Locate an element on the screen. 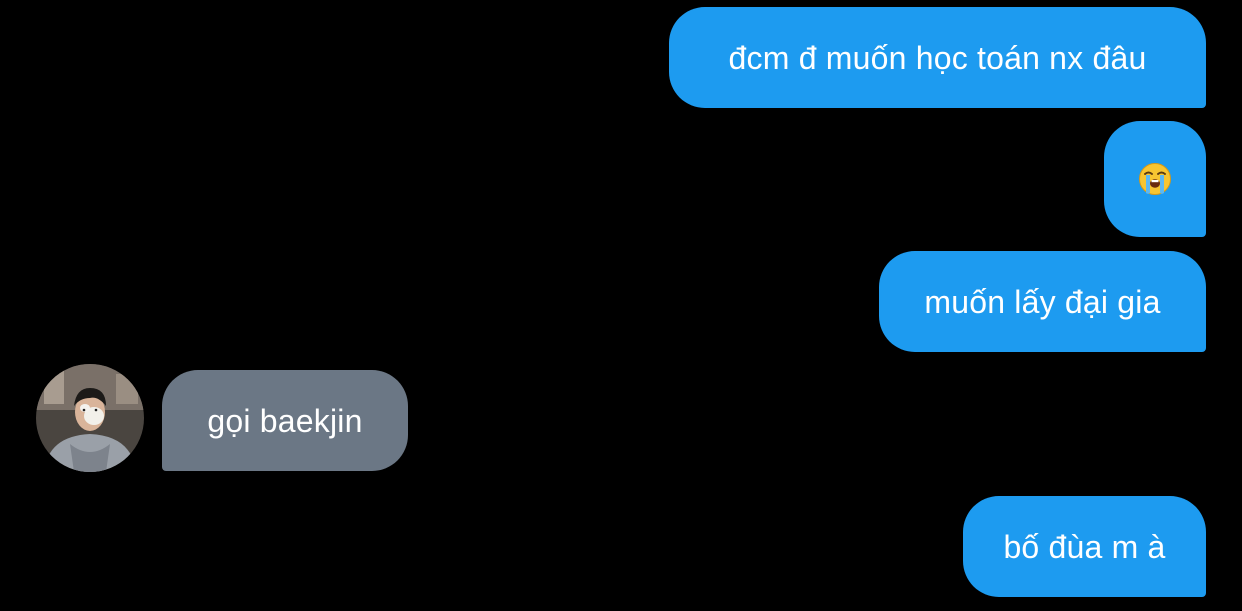 This screenshot has height=611, width=1242. loudly-crying-face-icon is located at coordinates (1155, 179).